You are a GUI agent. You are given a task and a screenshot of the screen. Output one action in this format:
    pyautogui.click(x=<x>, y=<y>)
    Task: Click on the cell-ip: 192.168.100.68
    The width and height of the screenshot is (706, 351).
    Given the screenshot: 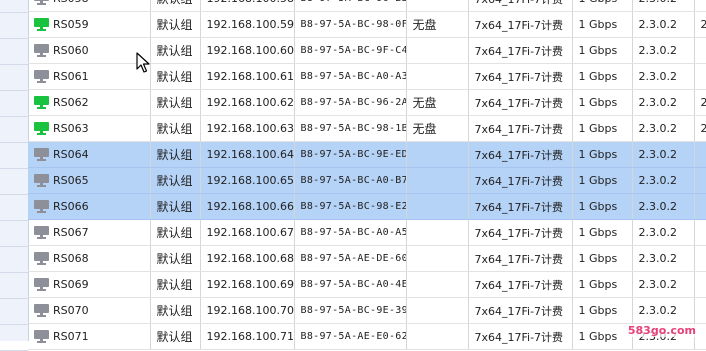 What is the action you would take?
    pyautogui.click(x=247, y=258)
    